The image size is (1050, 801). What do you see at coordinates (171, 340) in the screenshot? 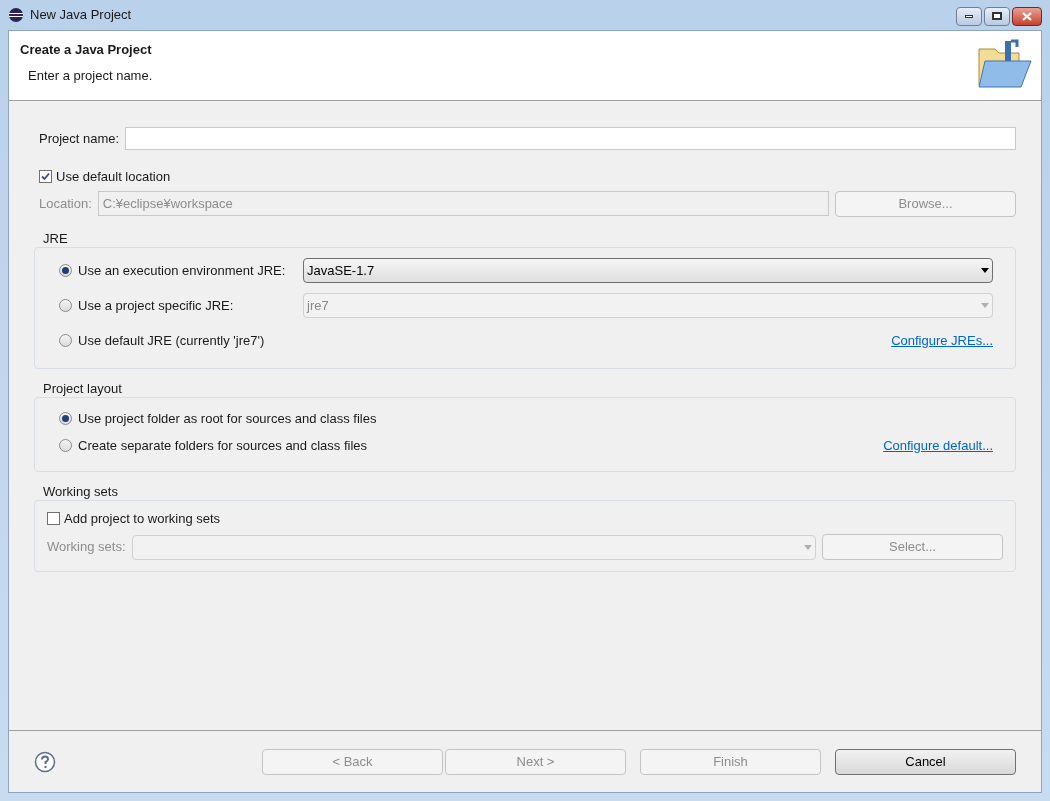
I see `radio-label: Use default JRE (currently 'jre7')` at bounding box center [171, 340].